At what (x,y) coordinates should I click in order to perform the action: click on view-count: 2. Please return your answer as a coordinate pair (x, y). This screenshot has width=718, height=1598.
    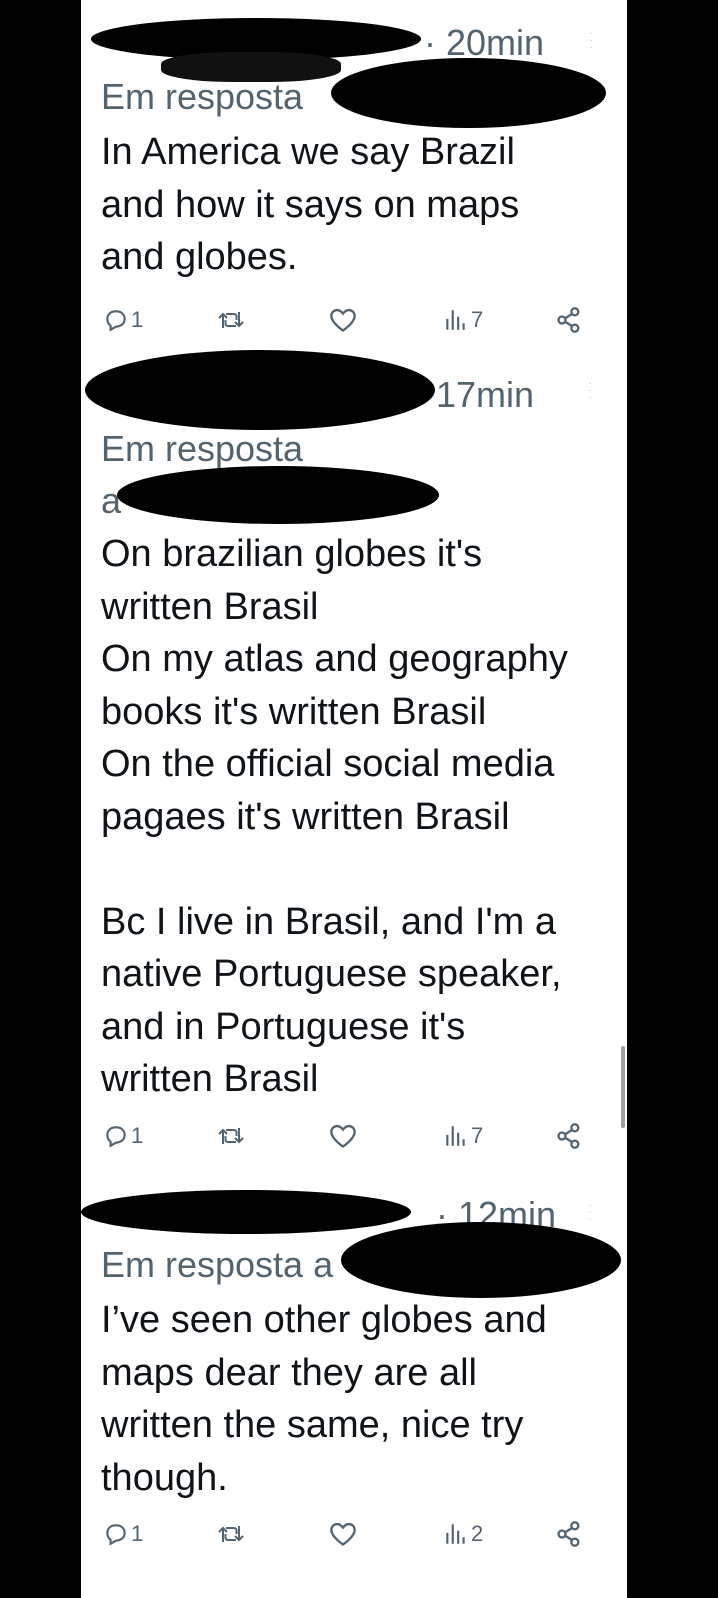
    Looking at the image, I should click on (477, 1533).